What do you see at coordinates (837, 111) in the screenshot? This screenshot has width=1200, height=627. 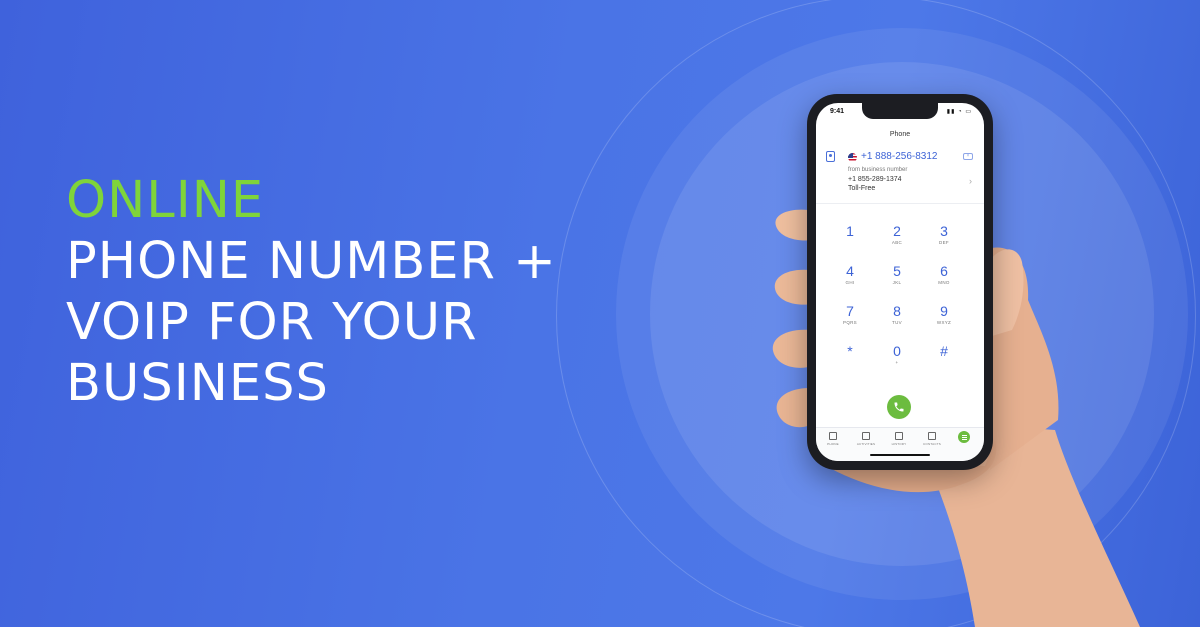 I see `status-time: 9:41` at bounding box center [837, 111].